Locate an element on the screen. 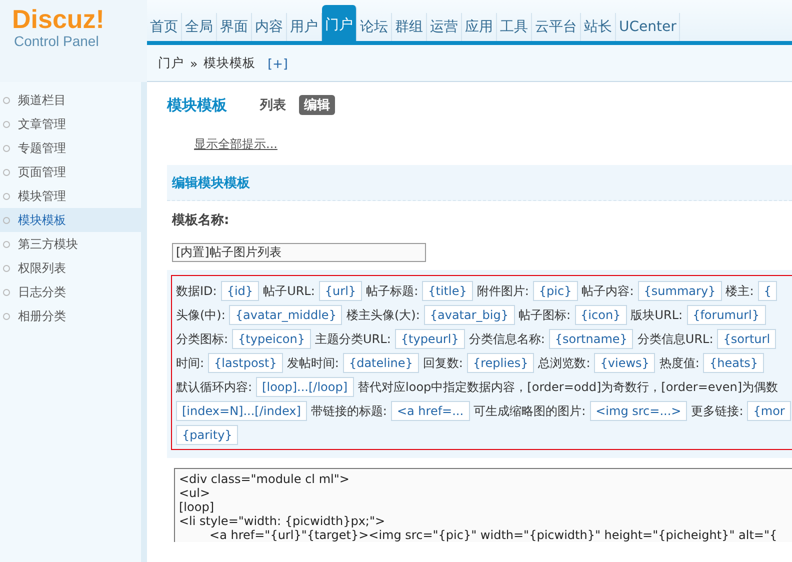 The width and height of the screenshot is (792, 562). tag-label: 回复数: is located at coordinates (442, 363).